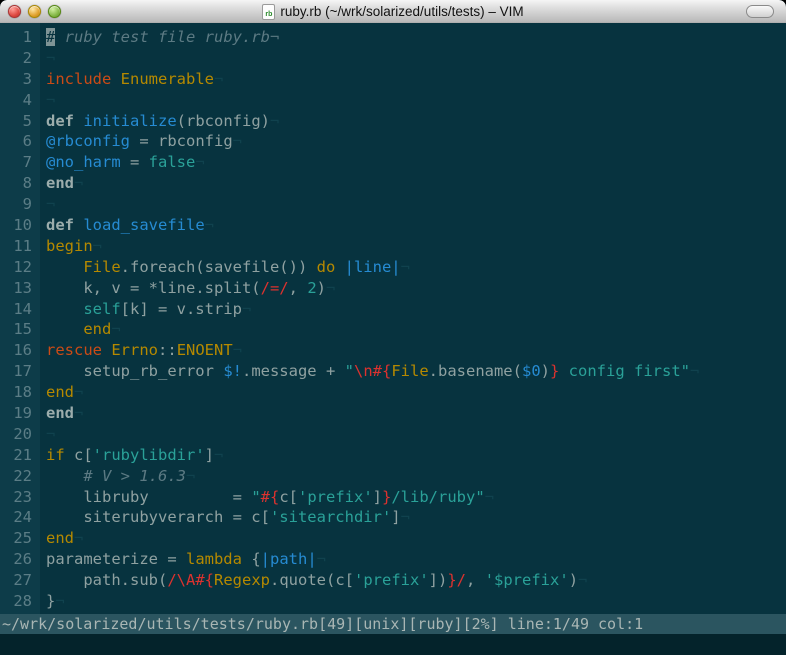 The height and width of the screenshot is (655, 786). I want to click on line-content: @no_harm = false¬, so click(122, 162).